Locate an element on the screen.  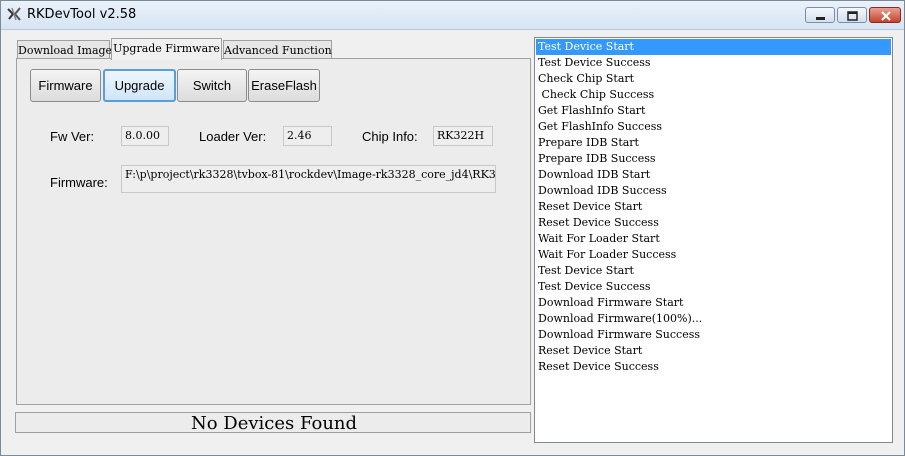
log-entry: Download Firmware Start is located at coordinates (713, 303).